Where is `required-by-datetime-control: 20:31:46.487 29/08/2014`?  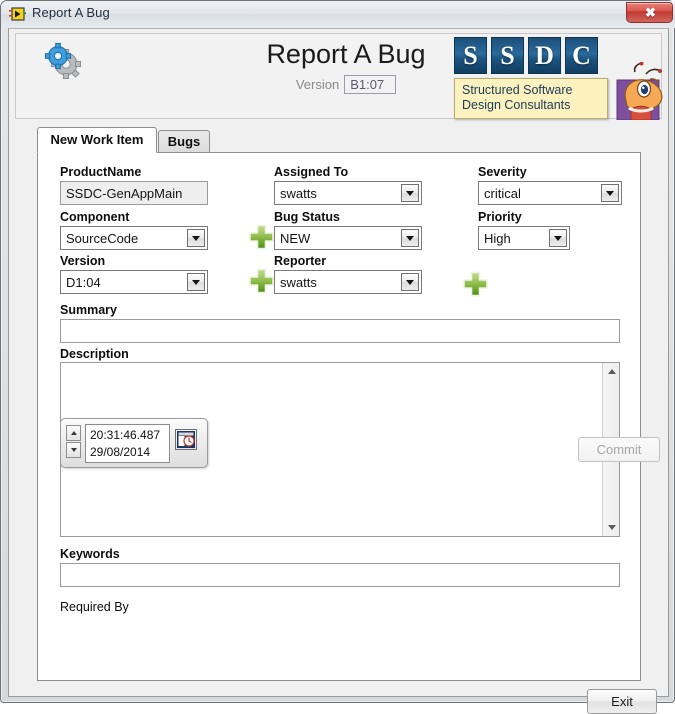 required-by-datetime-control: 20:31:46.487 29/08/2014 is located at coordinates (134, 443).